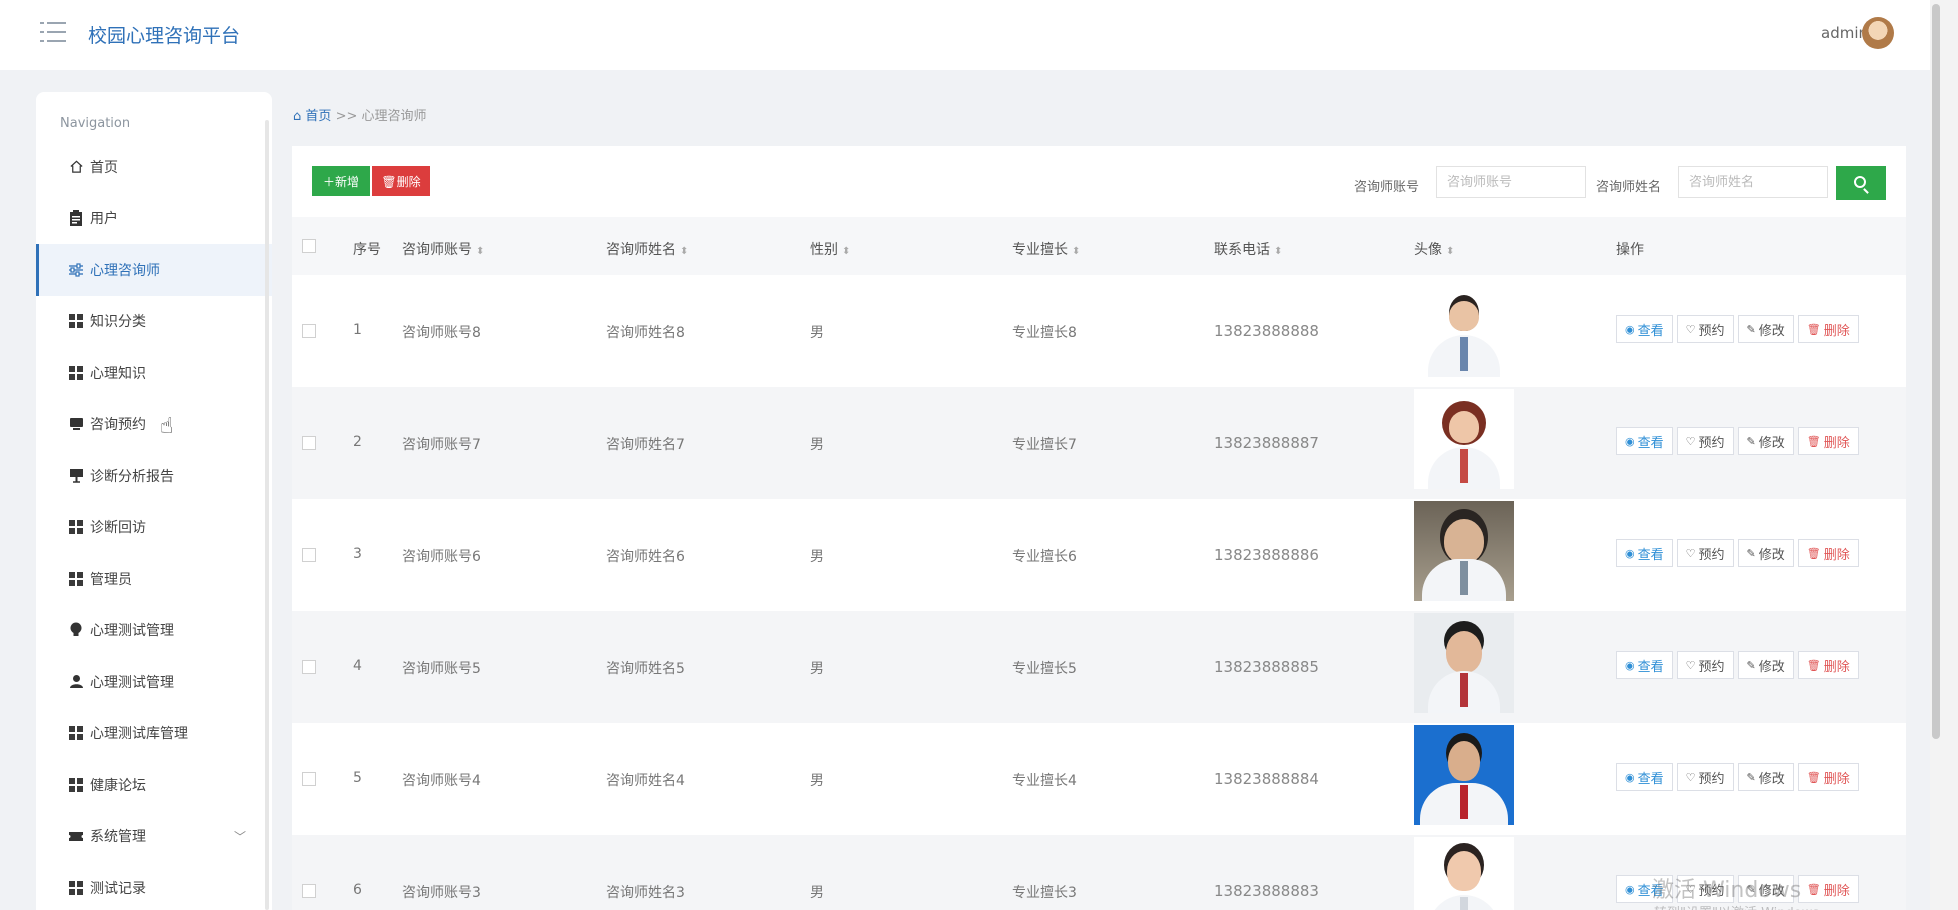  What do you see at coordinates (817, 333) in the screenshot?
I see `cell-gender: 男` at bounding box center [817, 333].